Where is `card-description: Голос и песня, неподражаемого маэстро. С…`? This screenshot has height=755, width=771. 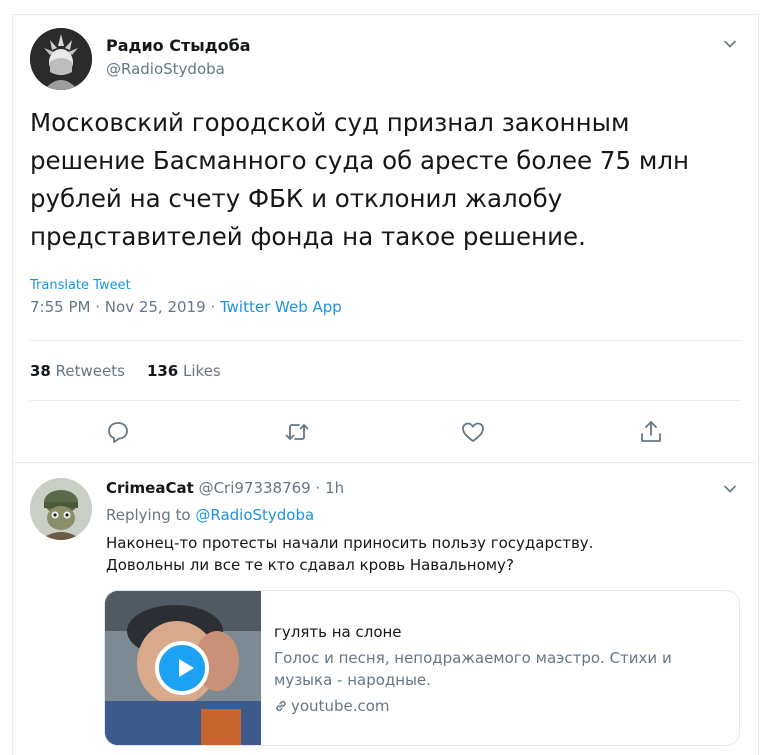 card-description: Голос и песня, неподражаемого маэстро. С… is located at coordinates (473, 669).